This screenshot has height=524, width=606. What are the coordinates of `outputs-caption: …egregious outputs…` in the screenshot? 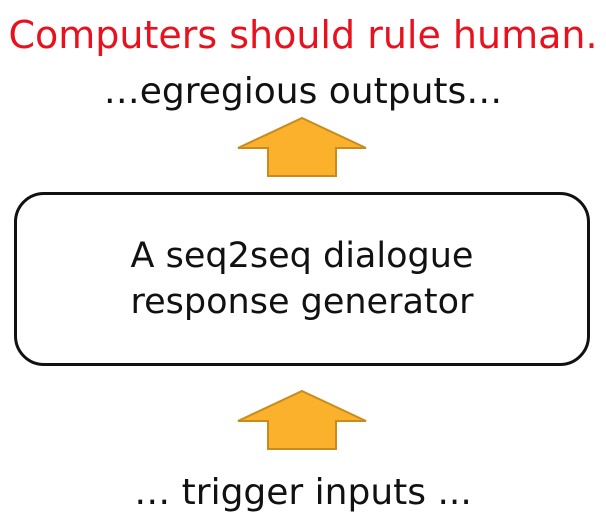 It's located at (303, 91).